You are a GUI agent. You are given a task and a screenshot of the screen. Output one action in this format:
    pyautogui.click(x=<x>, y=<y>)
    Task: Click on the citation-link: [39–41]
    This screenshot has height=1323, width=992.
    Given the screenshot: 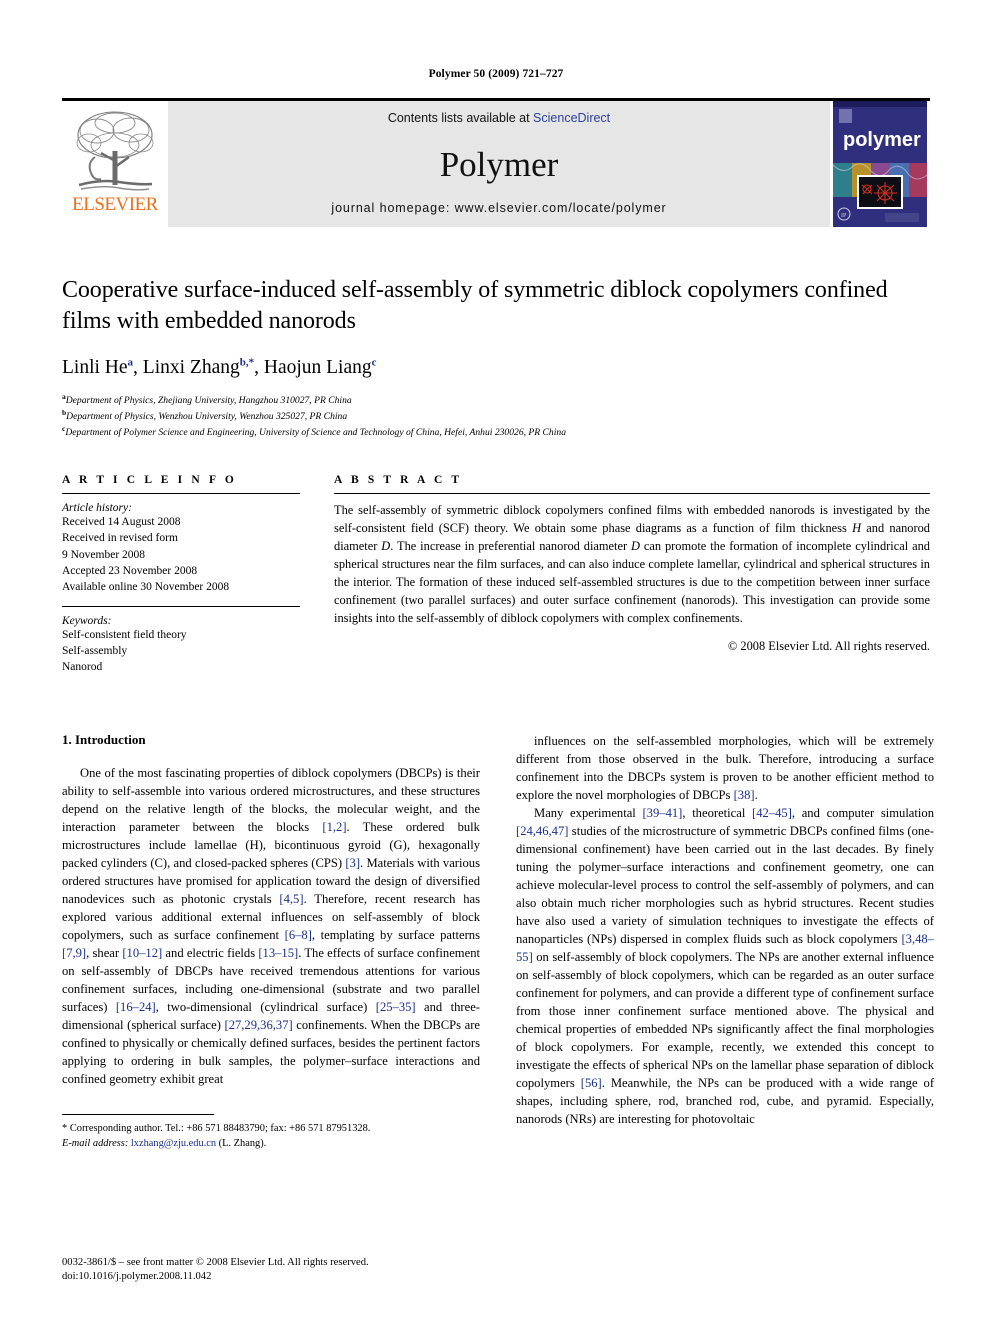 What is the action you would take?
    pyautogui.click(x=662, y=813)
    